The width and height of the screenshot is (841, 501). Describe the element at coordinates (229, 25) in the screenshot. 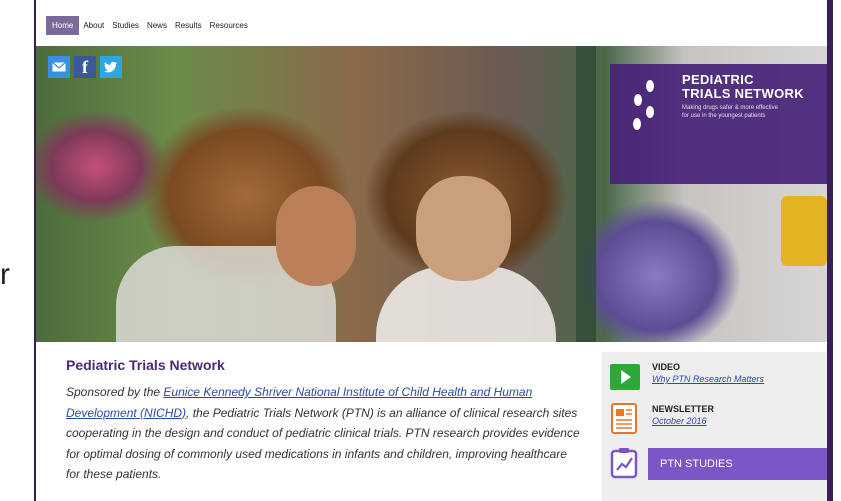

I see `nav-resources: Resources` at that location.